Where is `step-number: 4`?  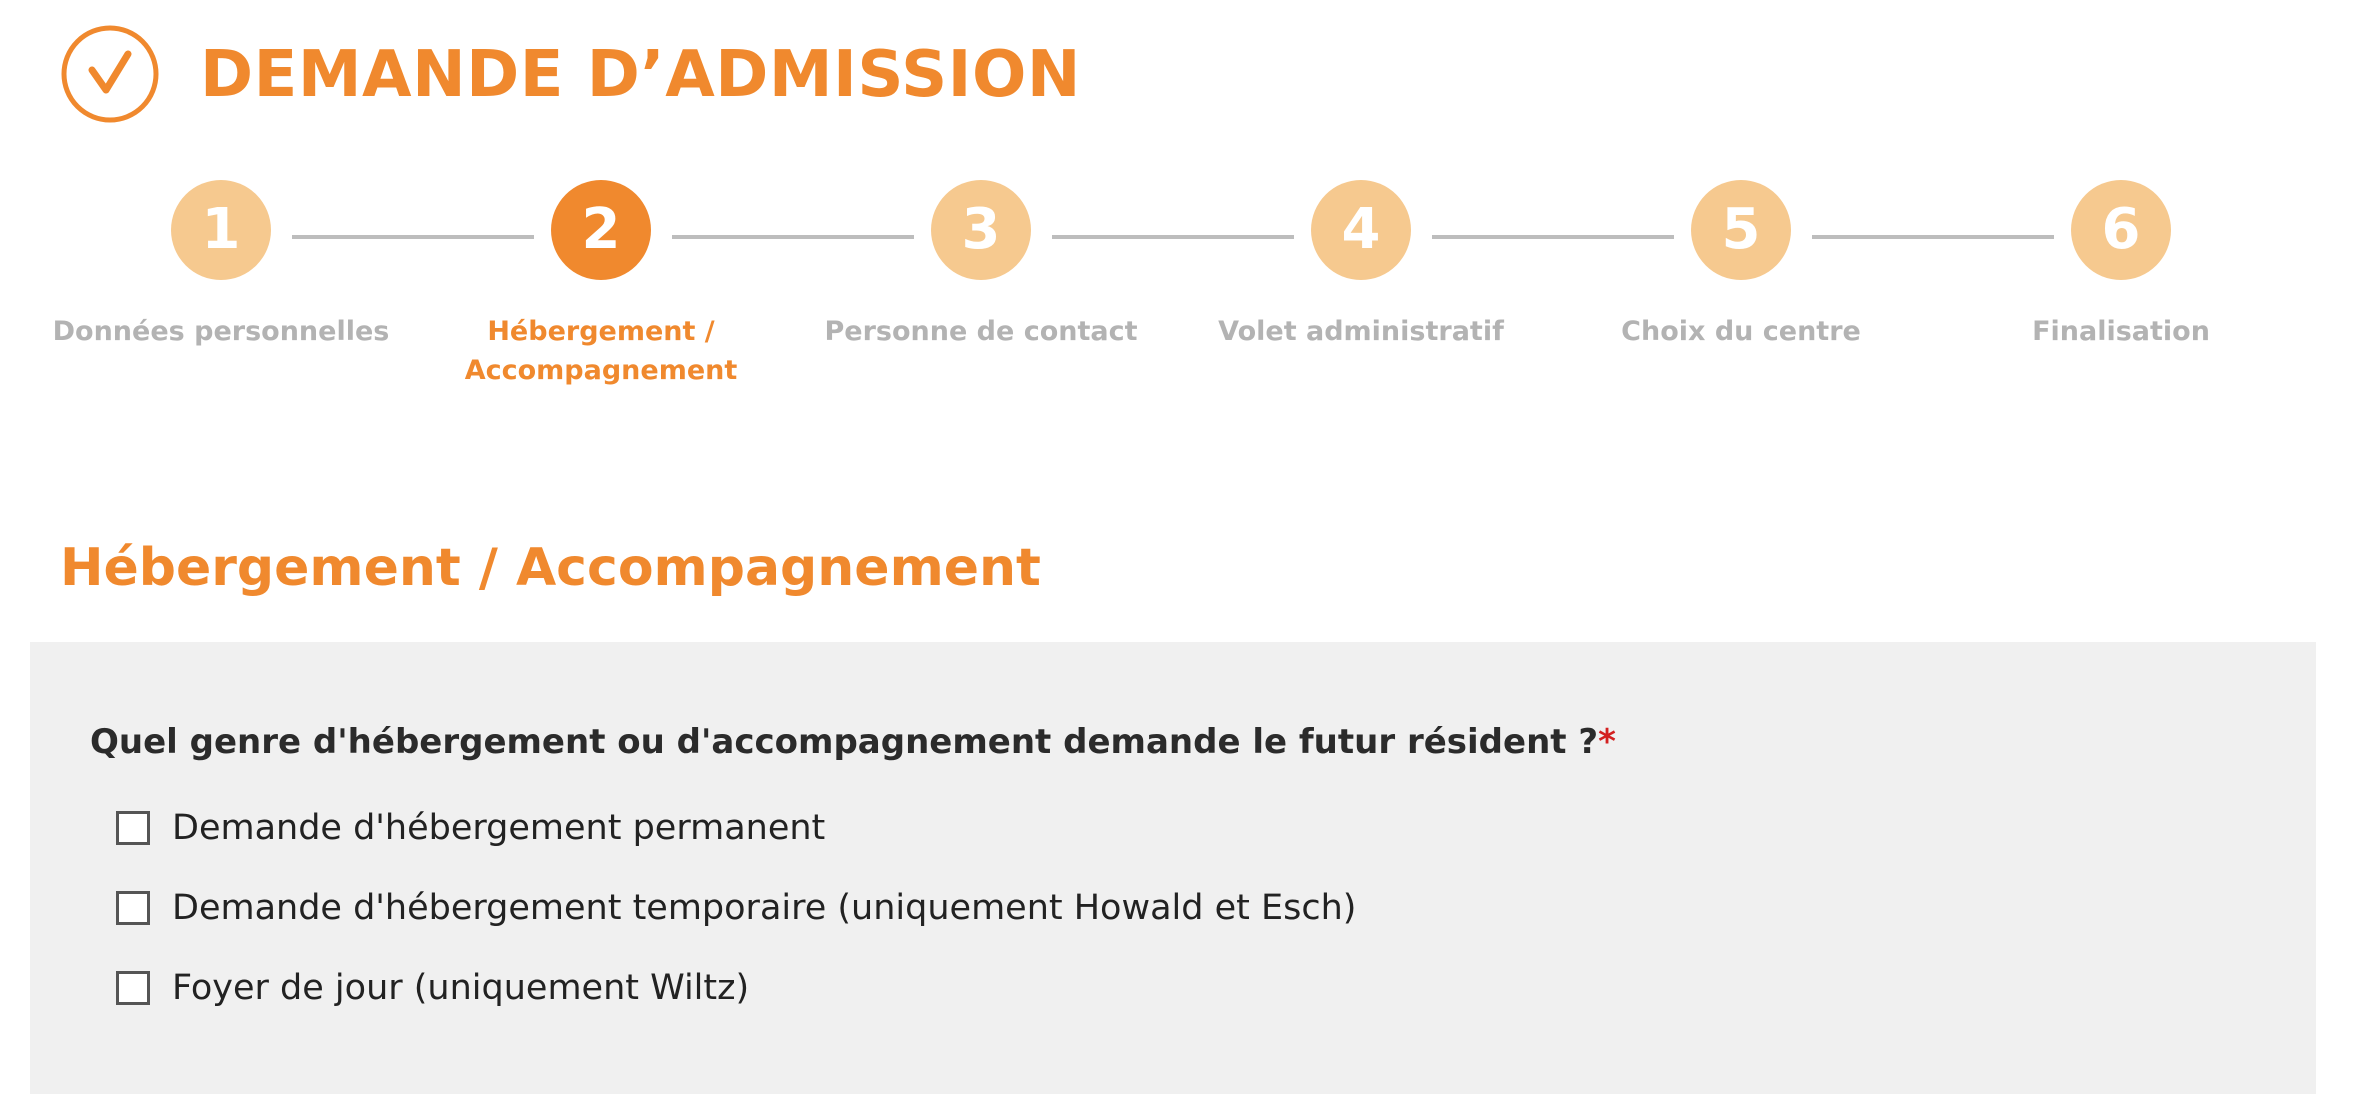
step-number: 4 is located at coordinates (1361, 230).